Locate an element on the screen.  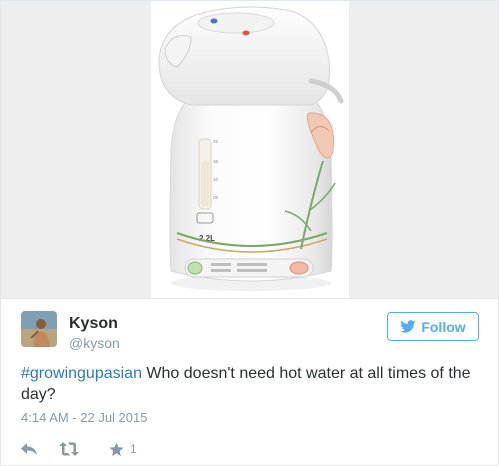
media-divider is located at coordinates (249, 298).